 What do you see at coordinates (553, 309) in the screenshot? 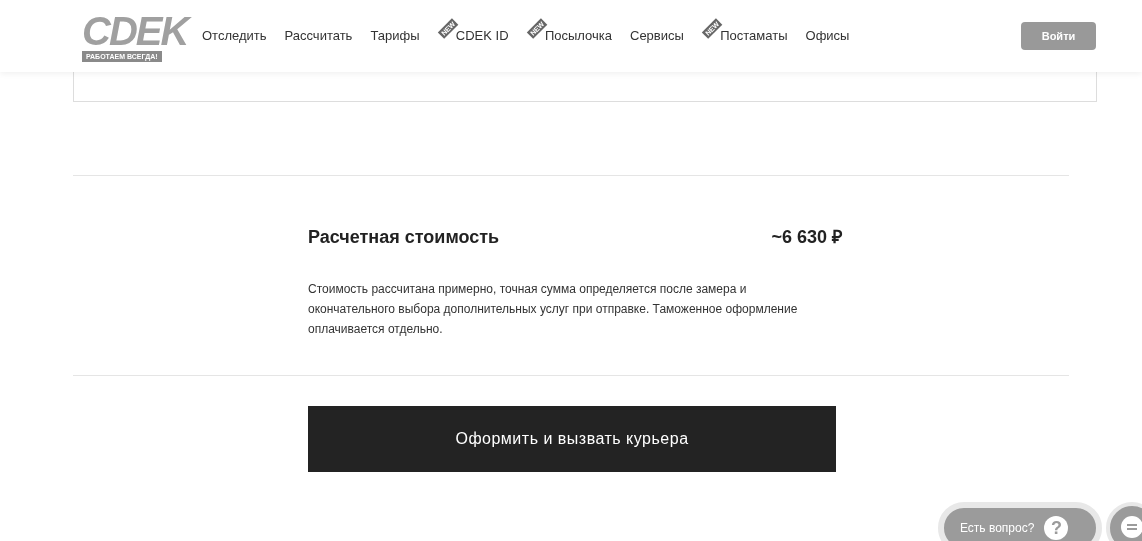
I see `estimate-note: Стоимость рассчитана примерно, точная сумма определяется после замера и окончательного выбора дополнительных услуг при отправке. Таможенное оформление оплачивается отдельно.` at bounding box center [553, 309].